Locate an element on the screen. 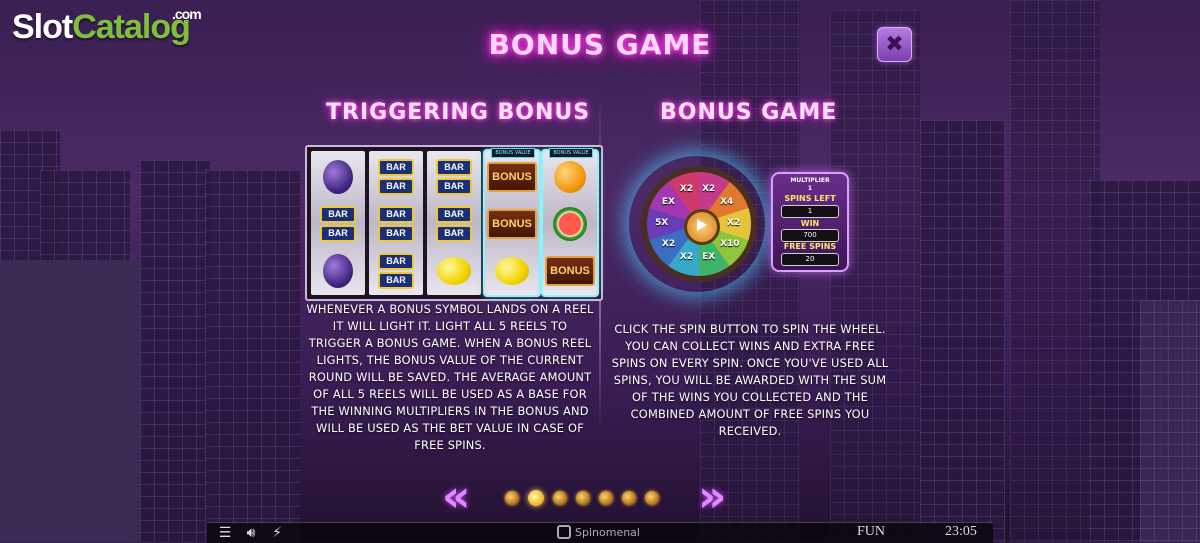 The height and width of the screenshot is (543, 1200). provider-name: Spinomenal is located at coordinates (607, 532).